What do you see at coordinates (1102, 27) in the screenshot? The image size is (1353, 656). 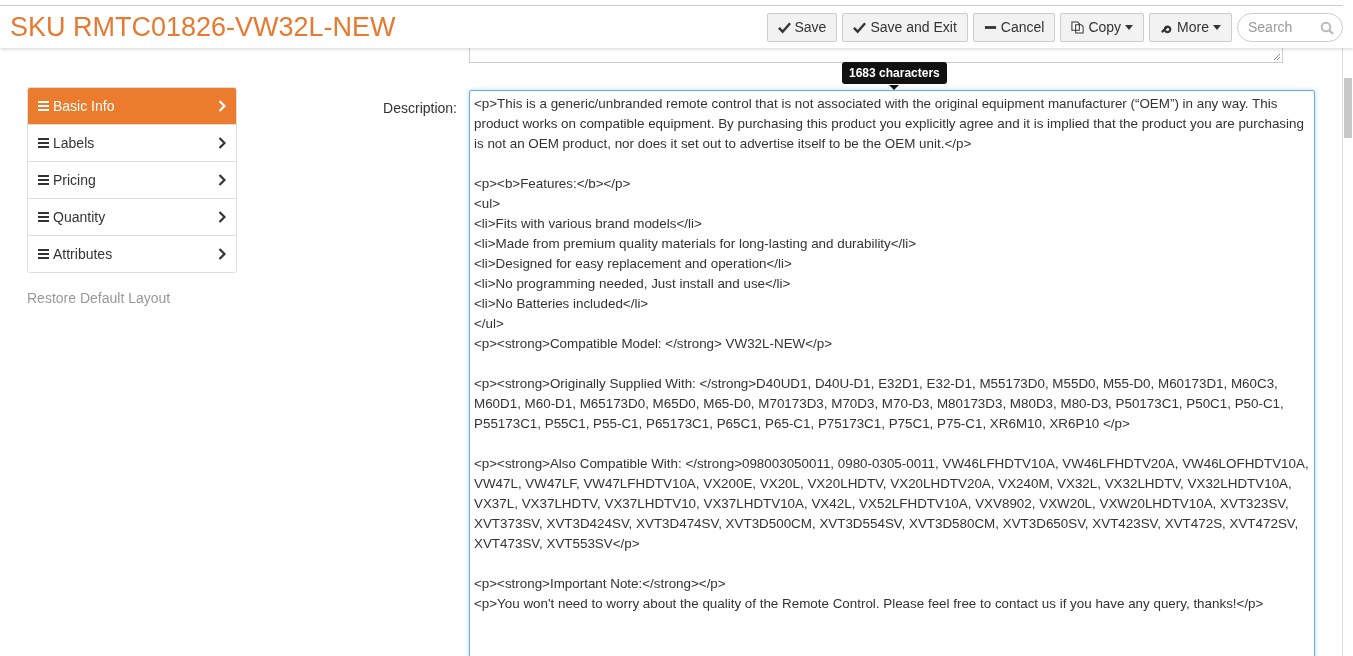 I see `toolbar-button: Copy` at bounding box center [1102, 27].